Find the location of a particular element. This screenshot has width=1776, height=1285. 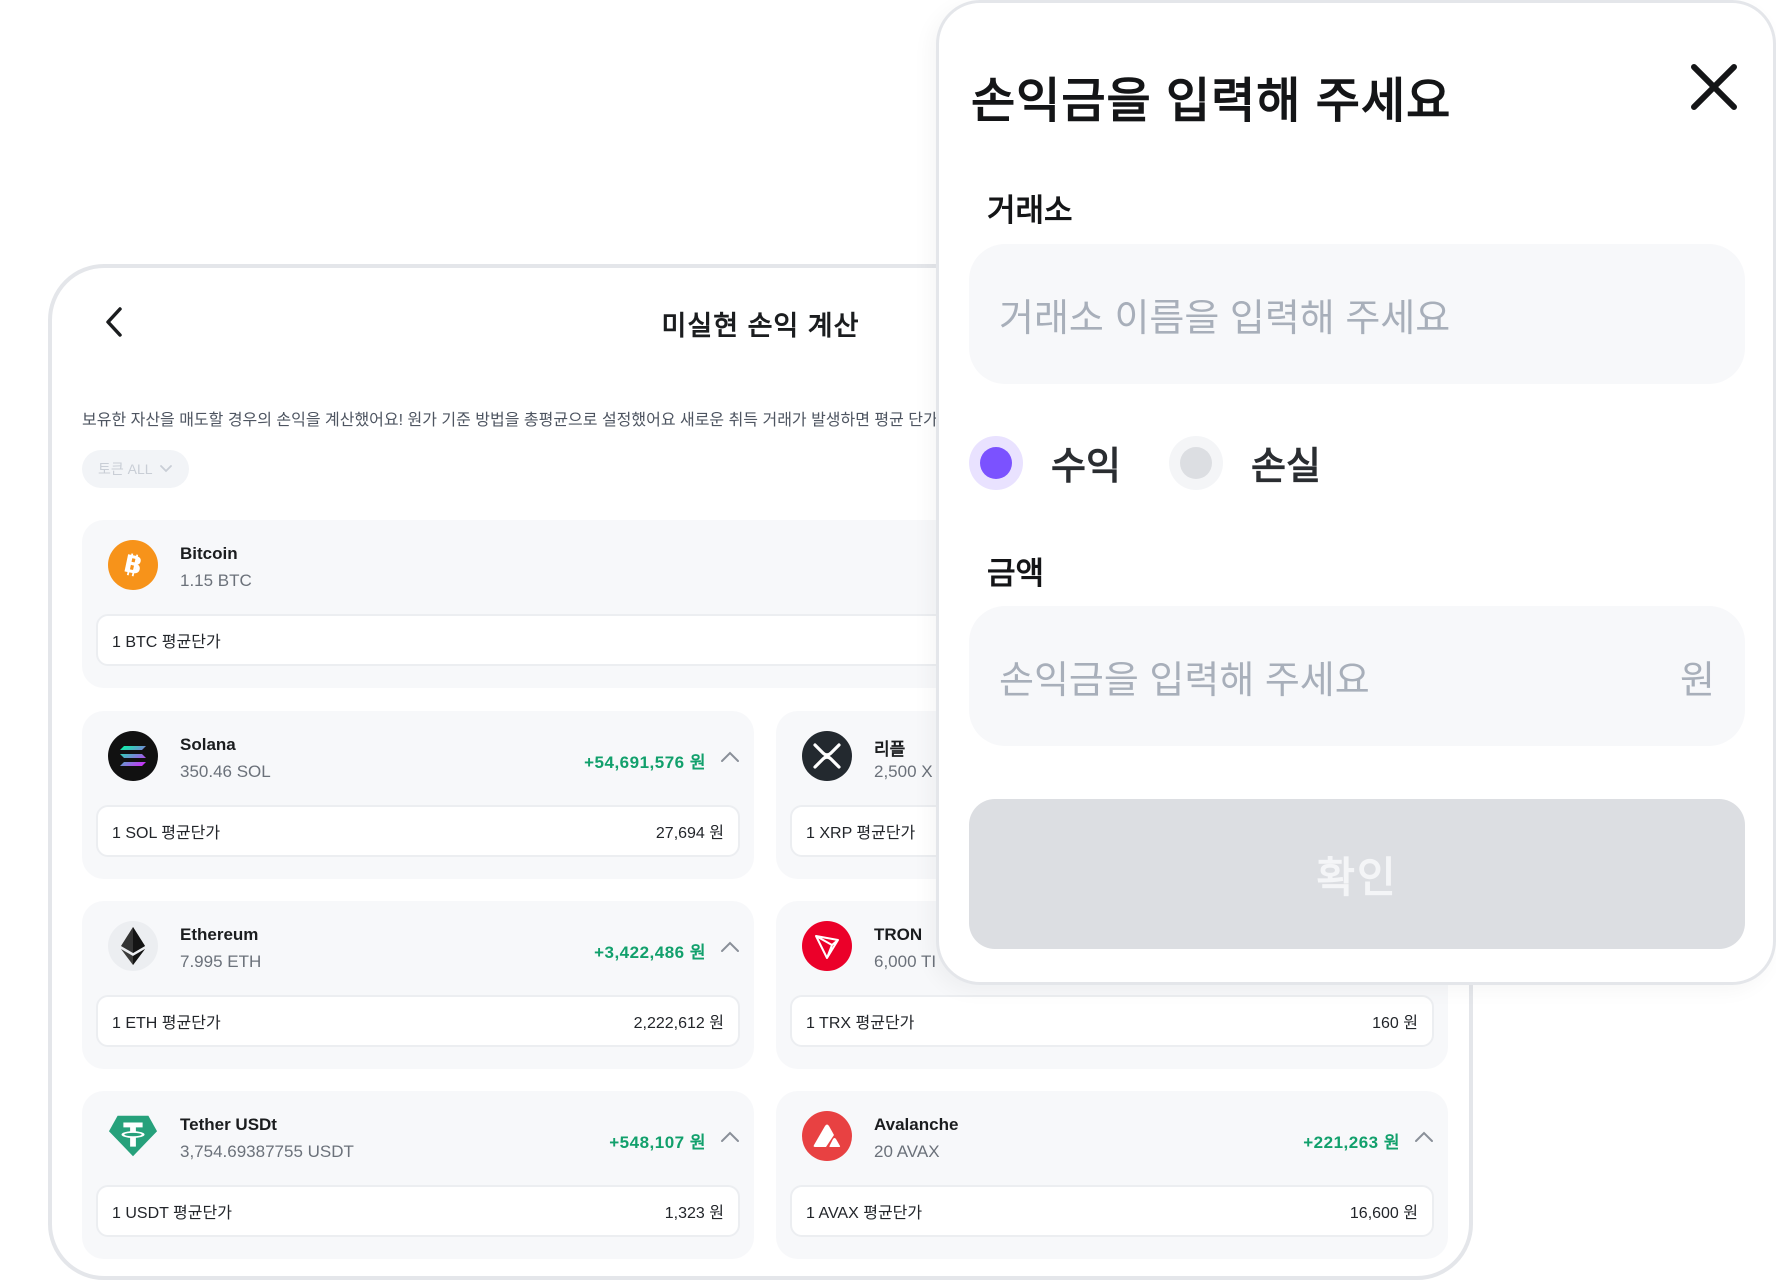

unrealized-pnl-value: +54,691,576 원 is located at coordinates (645, 762).